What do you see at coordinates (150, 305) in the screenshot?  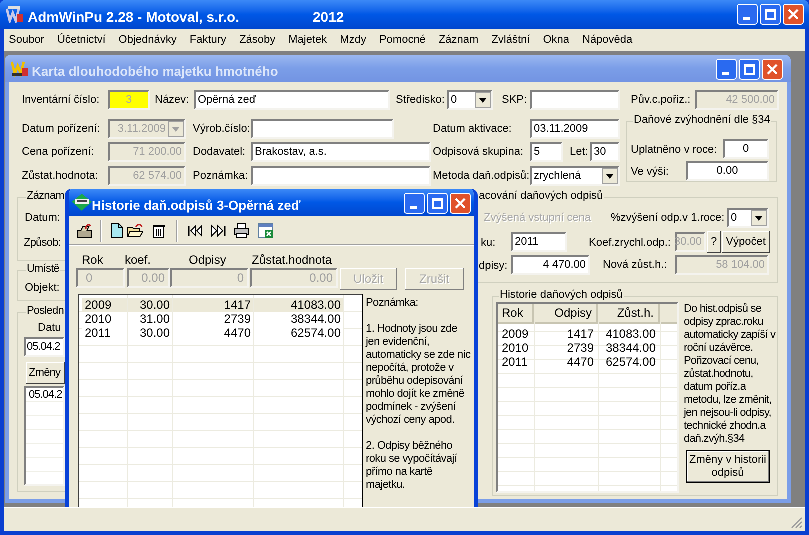 I see `table-cell: 30.00` at bounding box center [150, 305].